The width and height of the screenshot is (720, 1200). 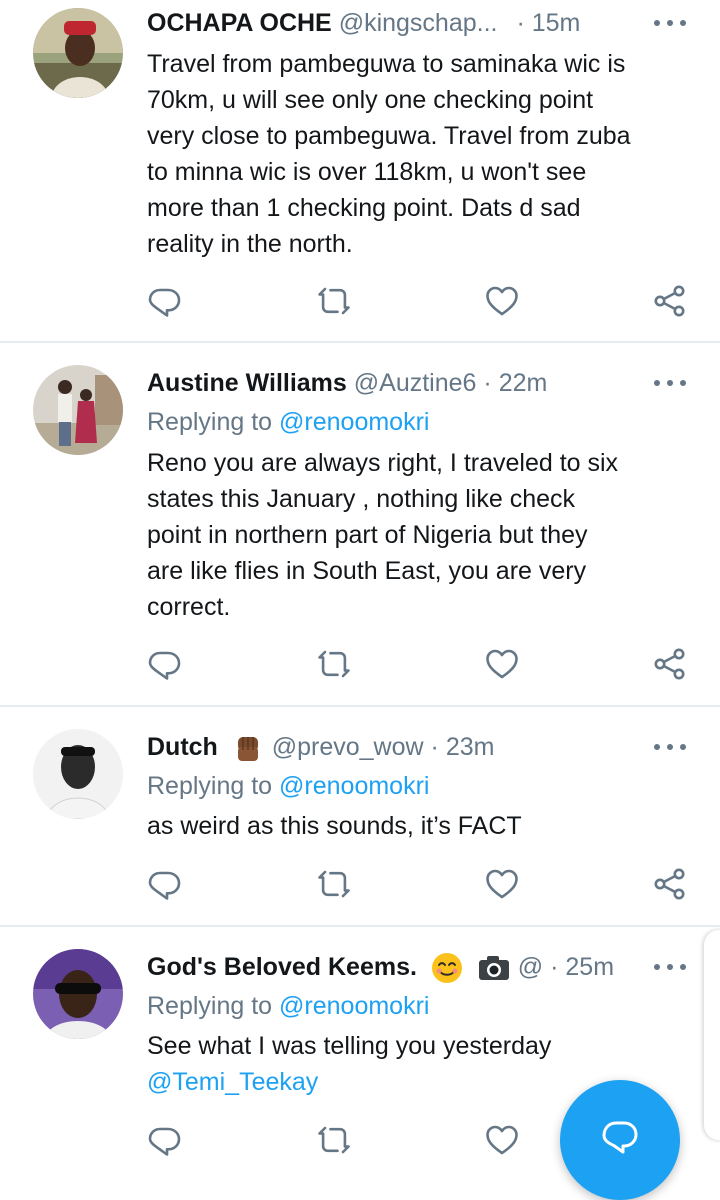 I want to click on author-name: God's Beloved Keems., so click(x=282, y=967).